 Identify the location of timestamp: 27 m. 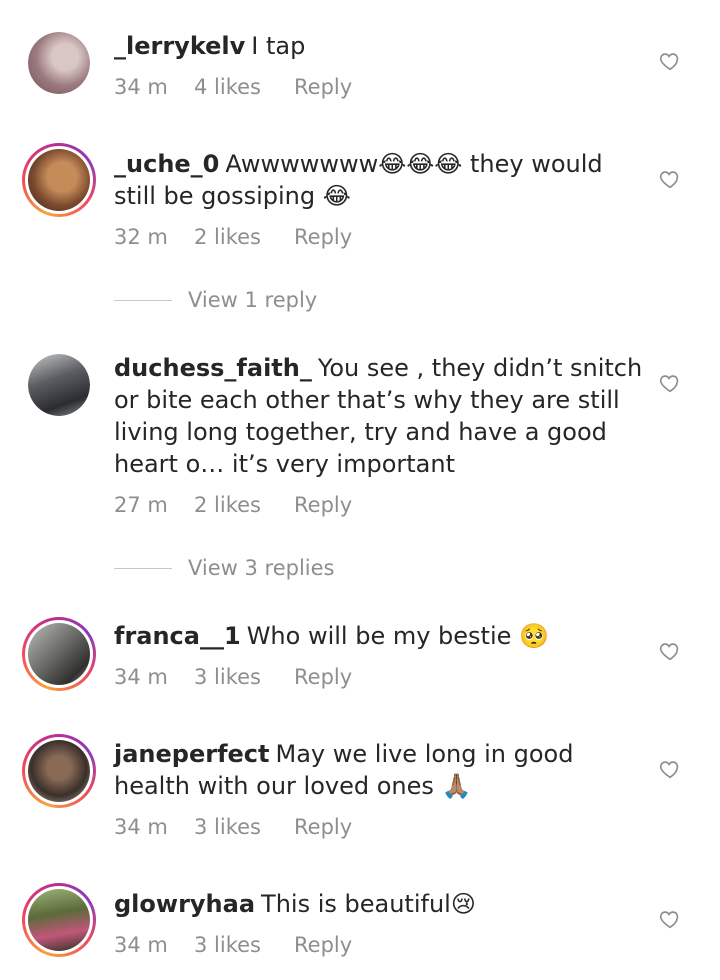
(141, 505).